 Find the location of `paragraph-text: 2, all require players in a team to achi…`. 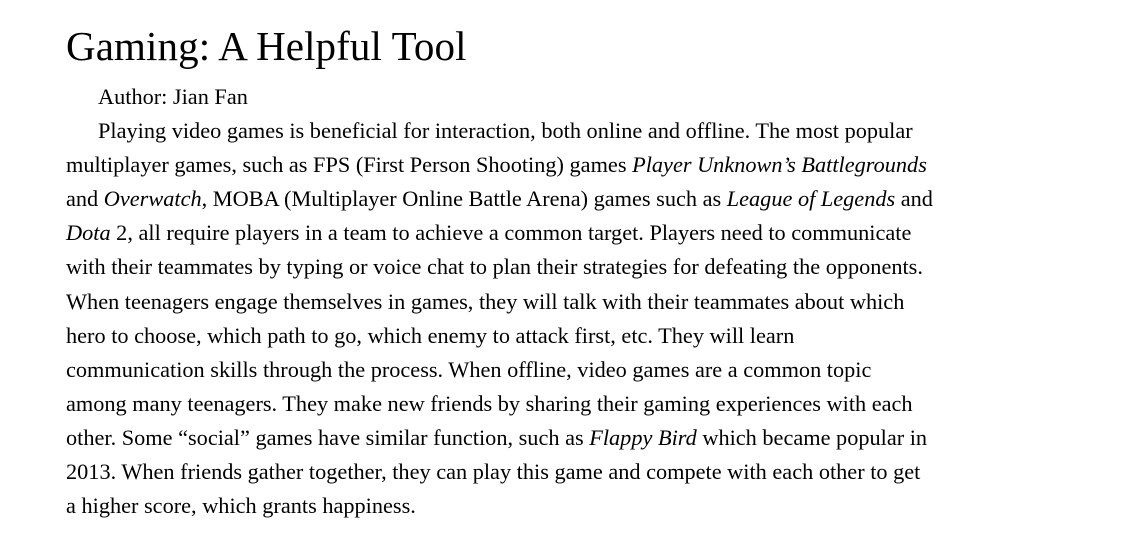

paragraph-text: 2, all require players in a team to achi… is located at coordinates (511, 233).